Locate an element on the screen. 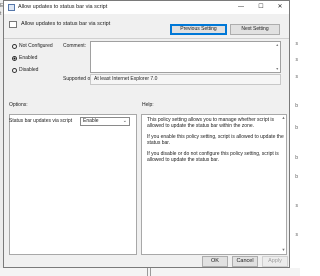  radio-label: Not Configured is located at coordinates (36, 46).